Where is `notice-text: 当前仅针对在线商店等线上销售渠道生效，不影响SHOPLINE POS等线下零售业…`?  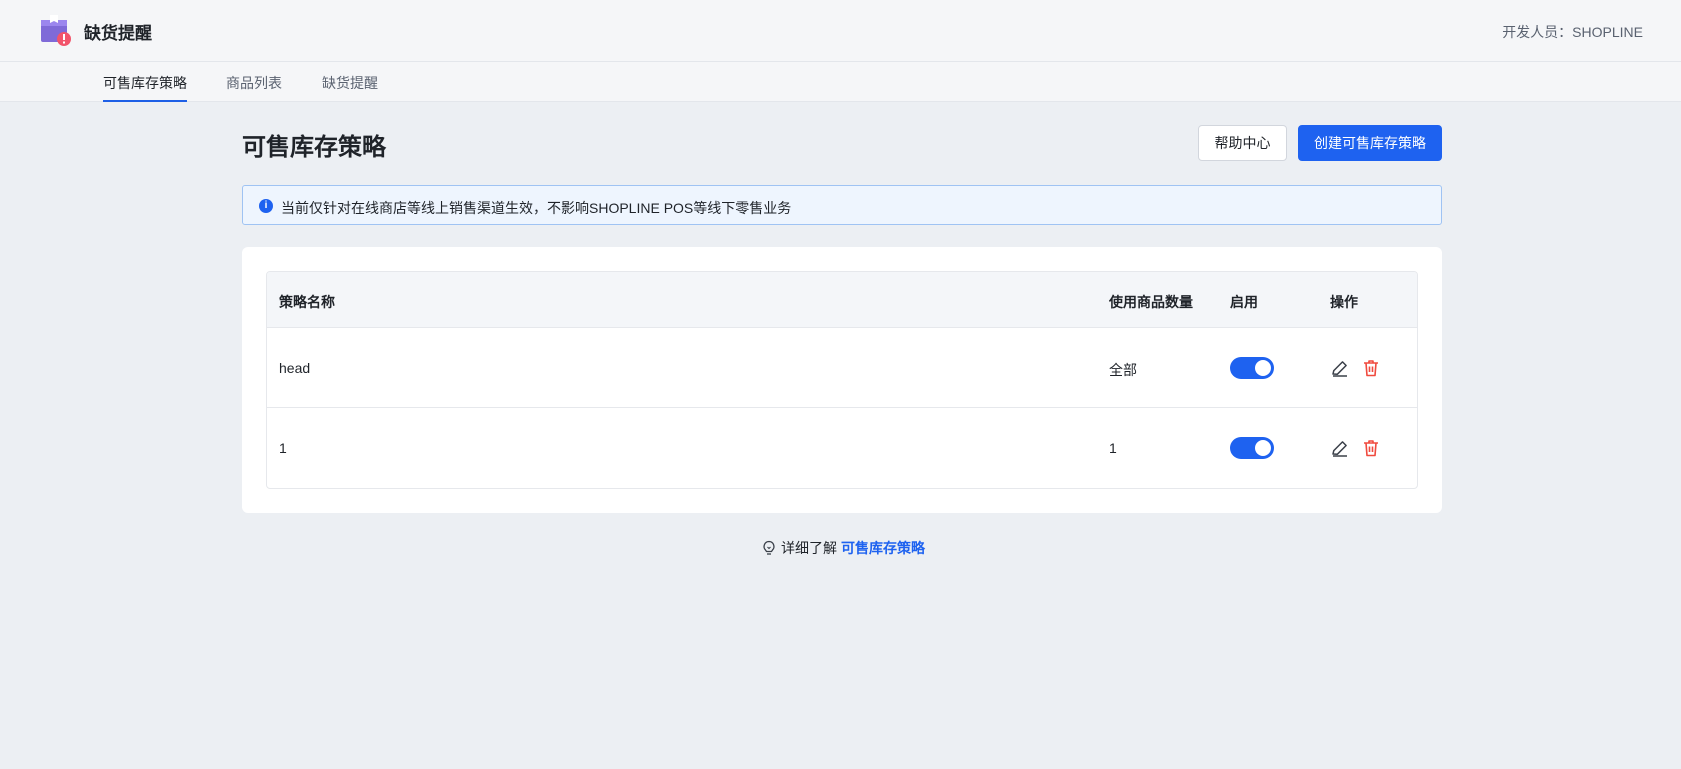
notice-text: 当前仅针对在线商店等线上销售渠道生效，不影响SHOPLINE POS等线下零售业… is located at coordinates (536, 208).